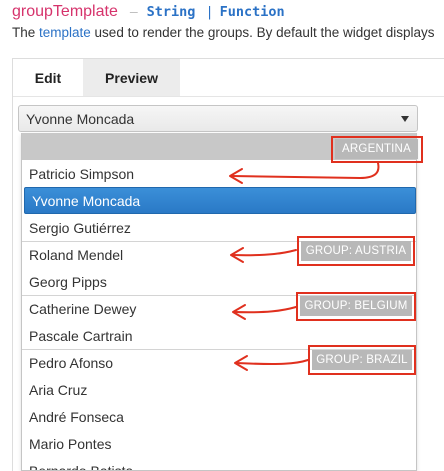 The height and width of the screenshot is (471, 444). What do you see at coordinates (65, 11) in the screenshot?
I see `property-name: groupTemplate` at bounding box center [65, 11].